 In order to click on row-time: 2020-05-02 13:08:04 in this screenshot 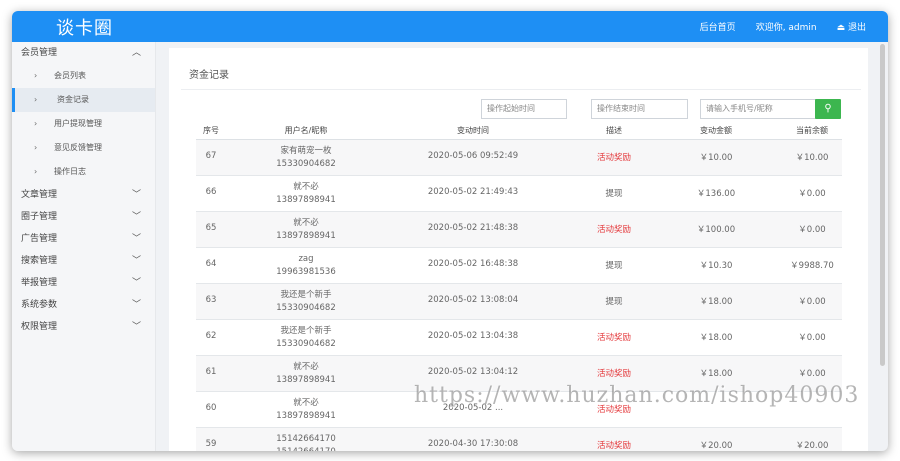, I will do `click(473, 300)`.